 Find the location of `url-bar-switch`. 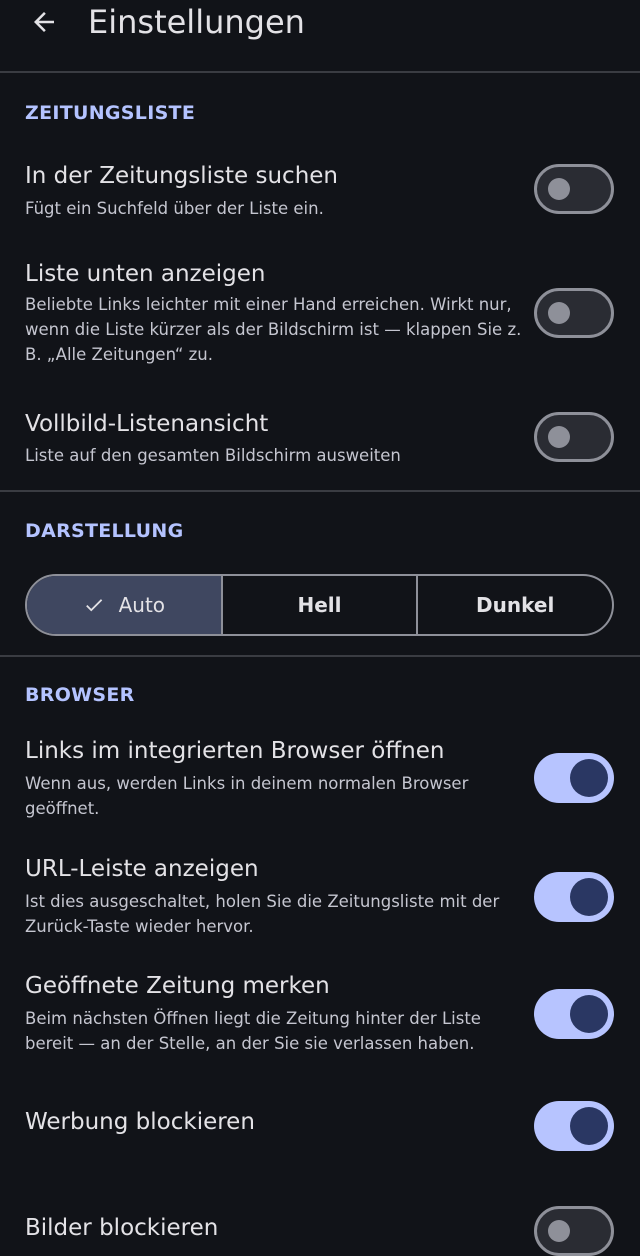

url-bar-switch is located at coordinates (574, 897).